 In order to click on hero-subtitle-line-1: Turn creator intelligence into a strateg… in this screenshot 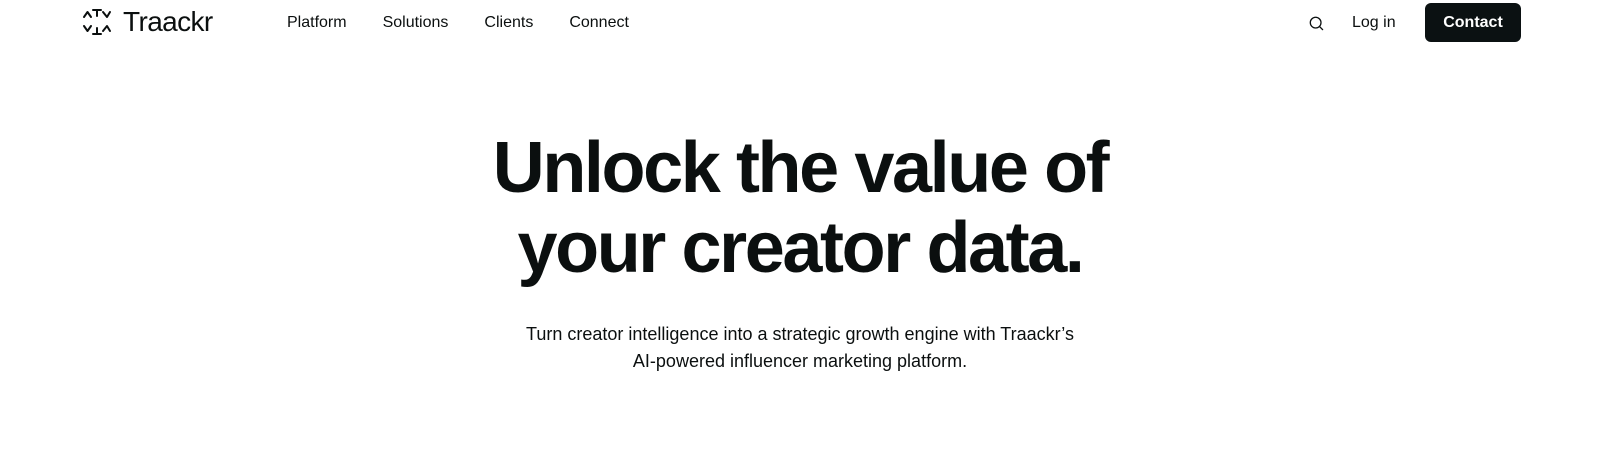, I will do `click(800, 334)`.